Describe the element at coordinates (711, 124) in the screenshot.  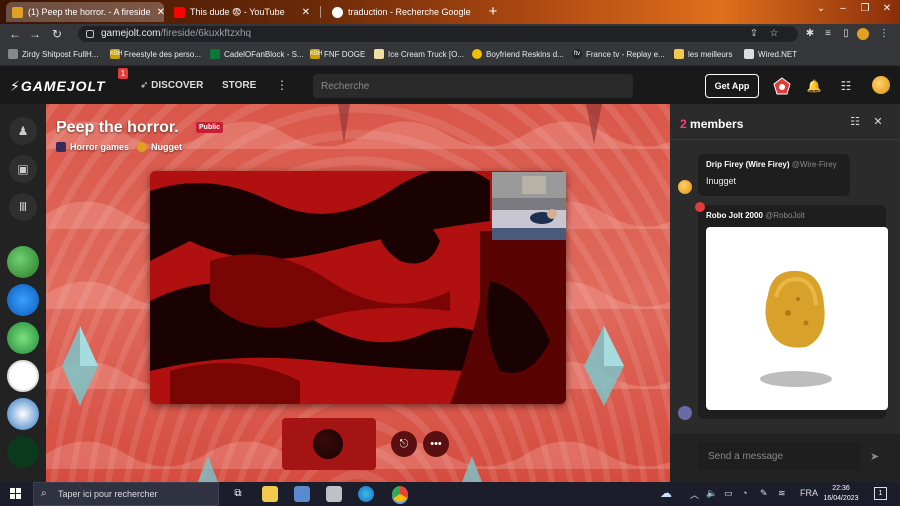
I see `member-count: 2 members` at that location.